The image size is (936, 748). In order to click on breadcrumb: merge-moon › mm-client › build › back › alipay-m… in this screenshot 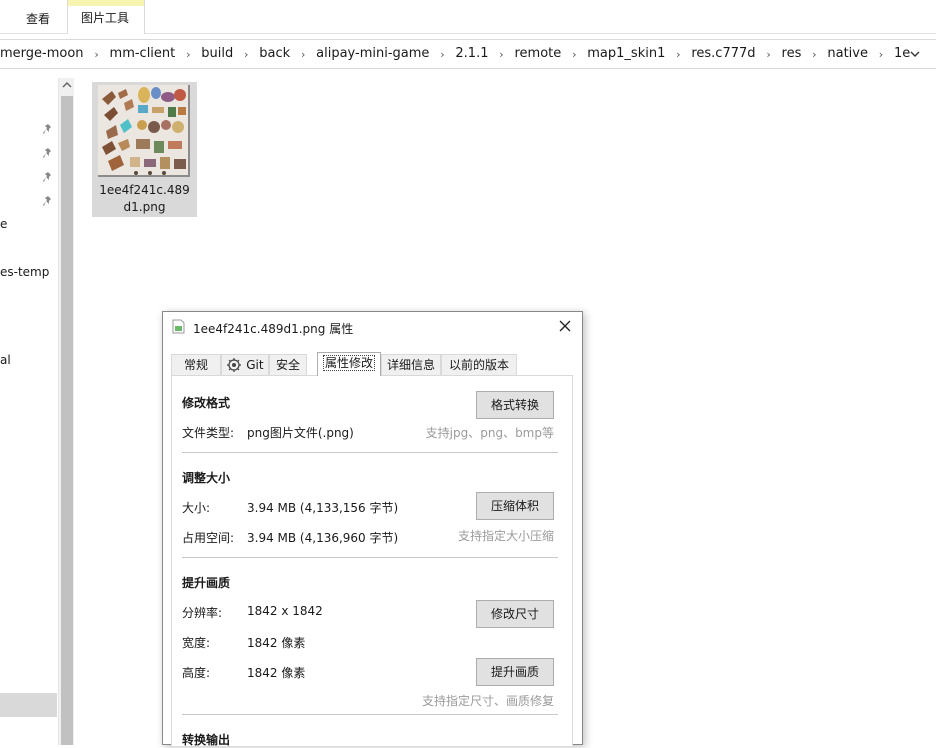, I will do `click(455, 55)`.